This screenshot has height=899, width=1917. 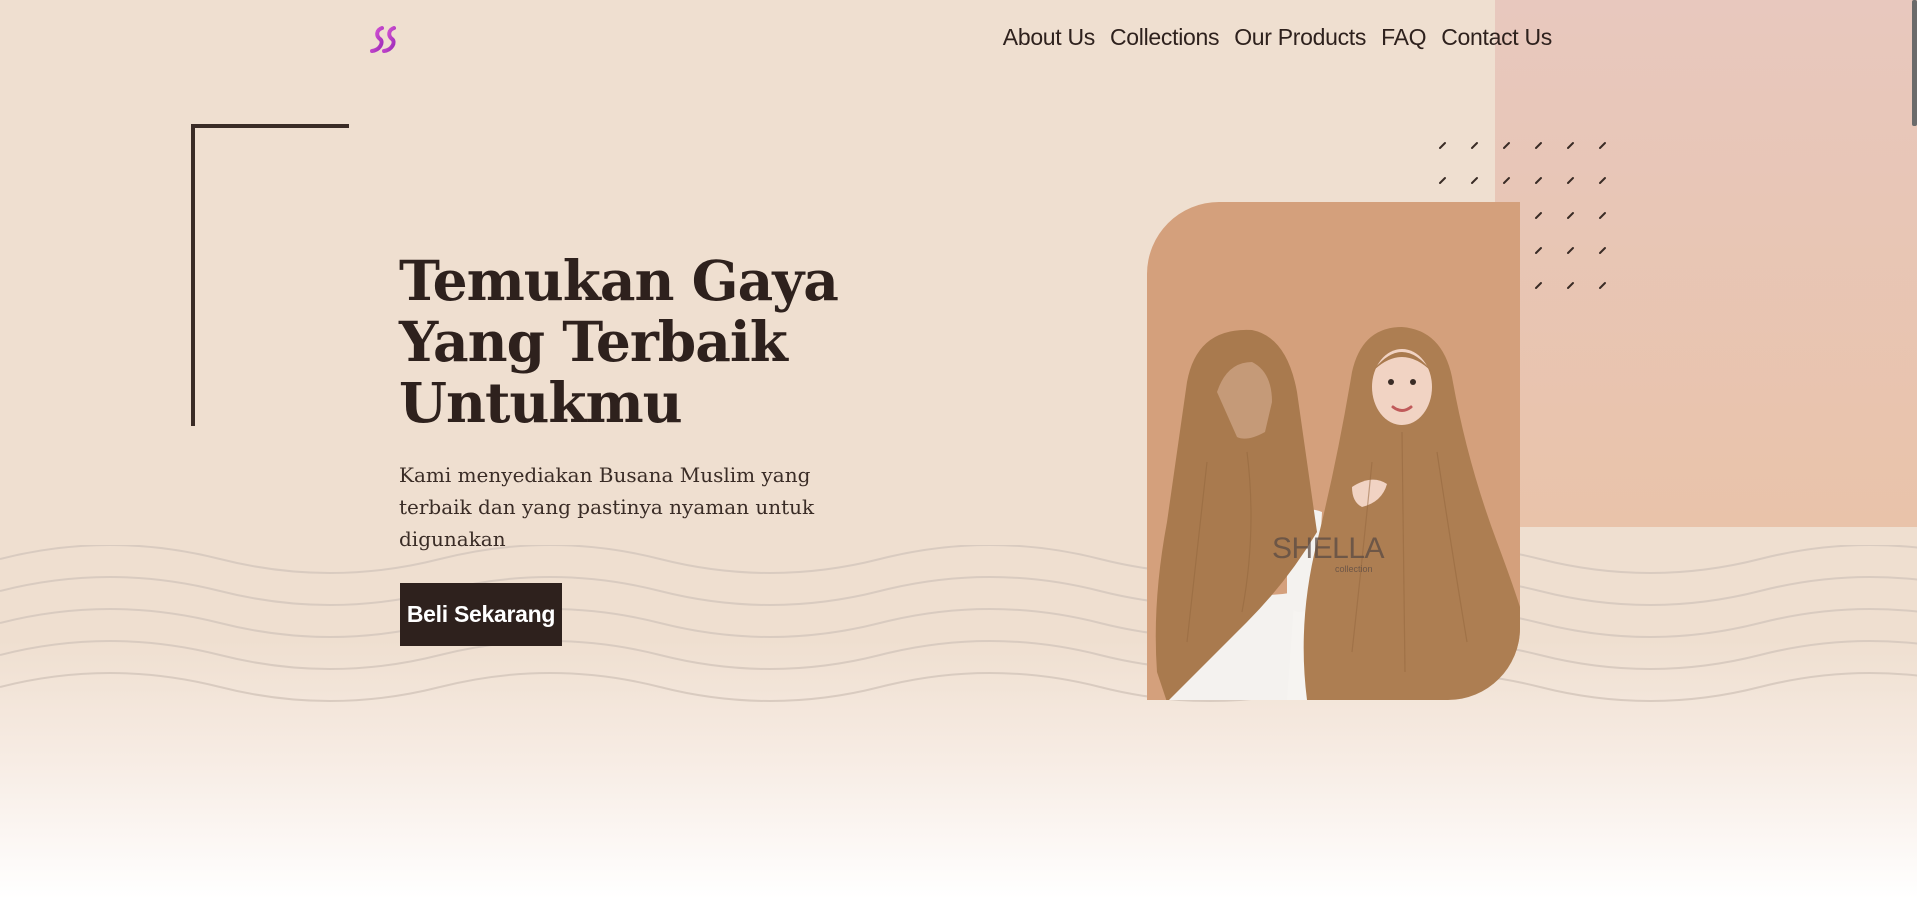 What do you see at coordinates (1165, 37) in the screenshot?
I see `nav-link-collections: Collections` at bounding box center [1165, 37].